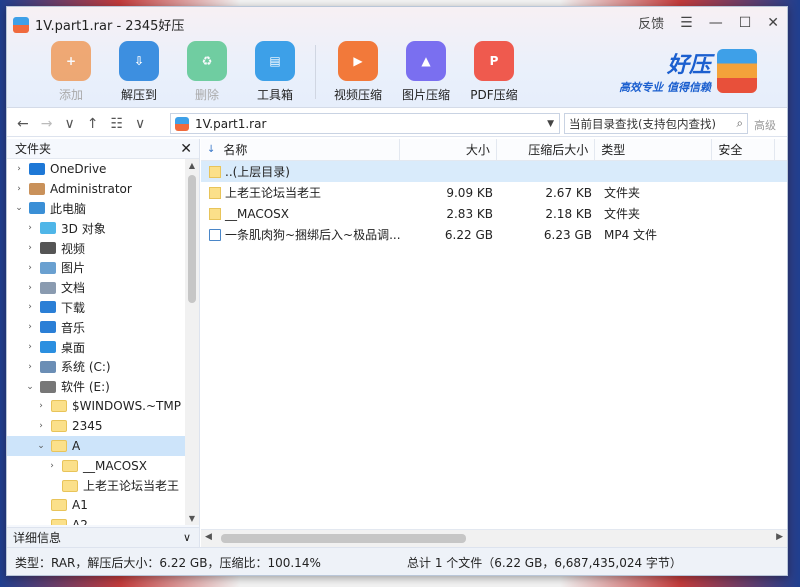 This screenshot has width=800, height=587. Describe the element at coordinates (745, 23) in the screenshot. I see `maximize-icon: ☐` at that location.